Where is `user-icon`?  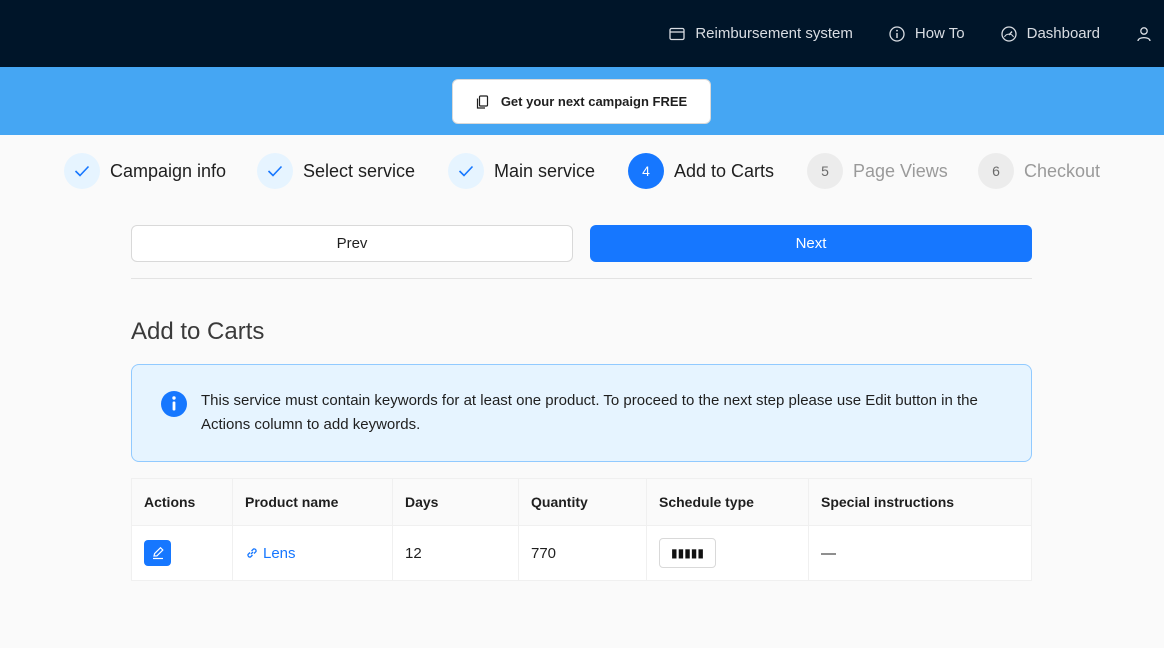
user-icon is located at coordinates (1144, 33).